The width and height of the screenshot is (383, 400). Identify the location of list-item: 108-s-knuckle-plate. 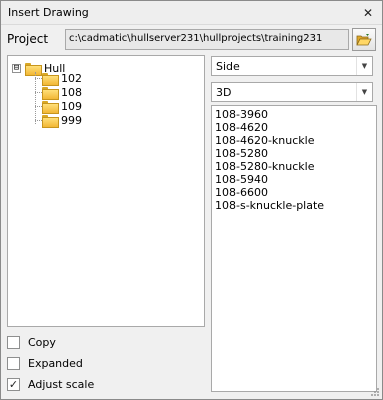
(294, 205).